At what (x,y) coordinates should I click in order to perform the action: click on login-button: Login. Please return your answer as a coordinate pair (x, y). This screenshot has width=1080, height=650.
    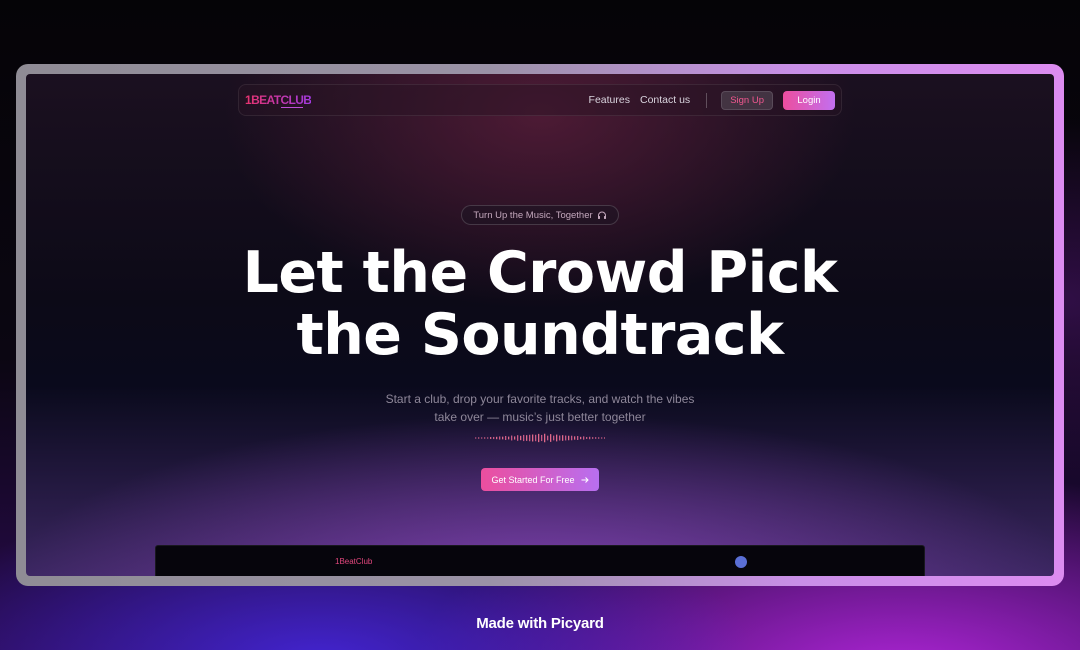
    Looking at the image, I should click on (809, 100).